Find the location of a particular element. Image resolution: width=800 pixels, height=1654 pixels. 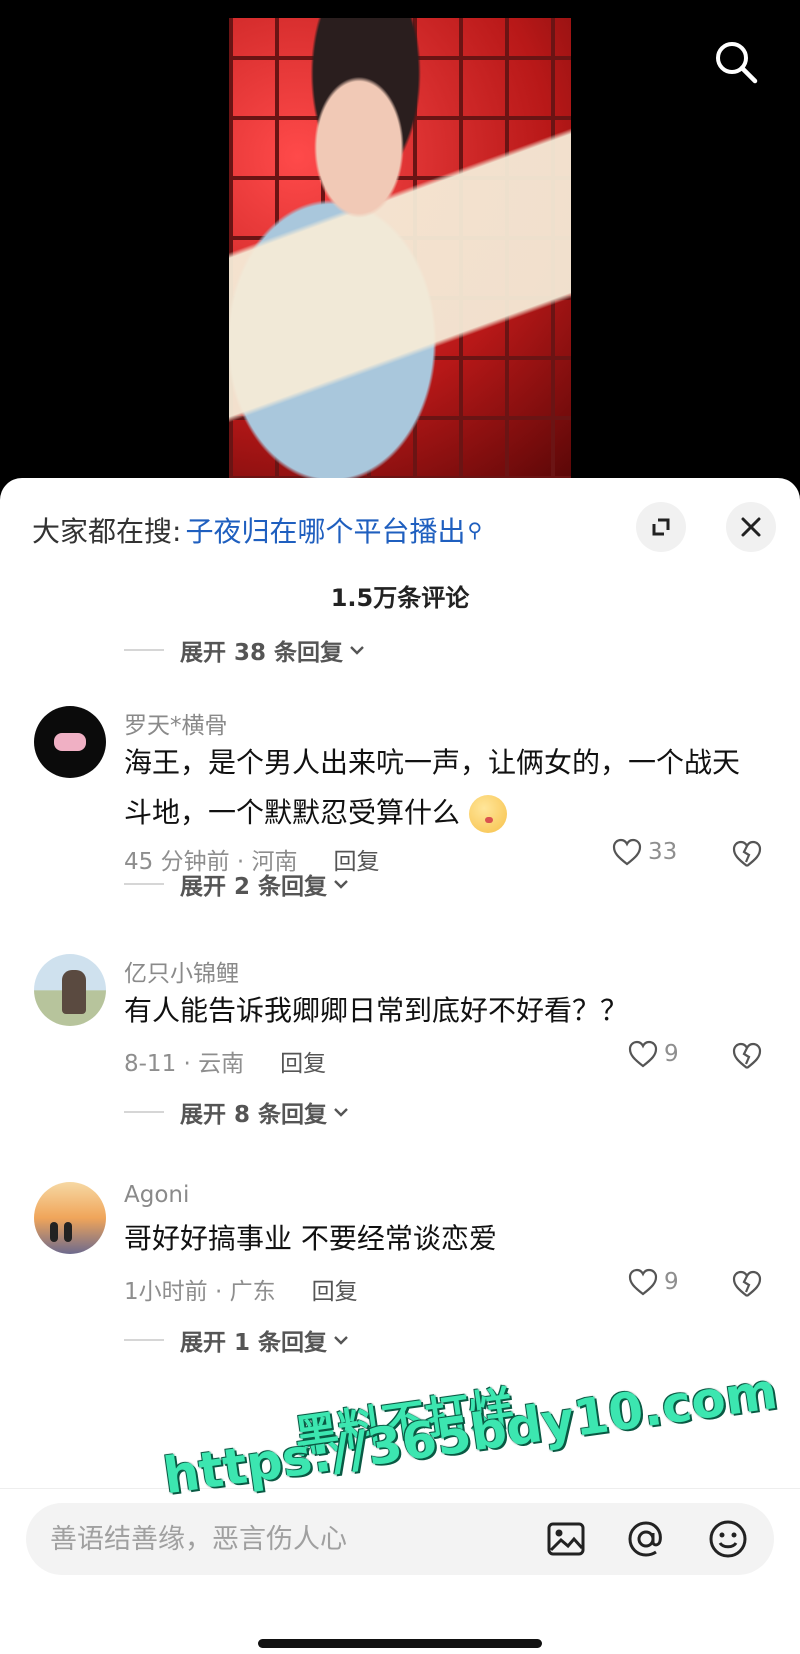

comment-text: 海王，是个男人出来吭一声，让俩女的，一个战天斗地，一个默默忍受算什么 is located at coordinates (444, 788).